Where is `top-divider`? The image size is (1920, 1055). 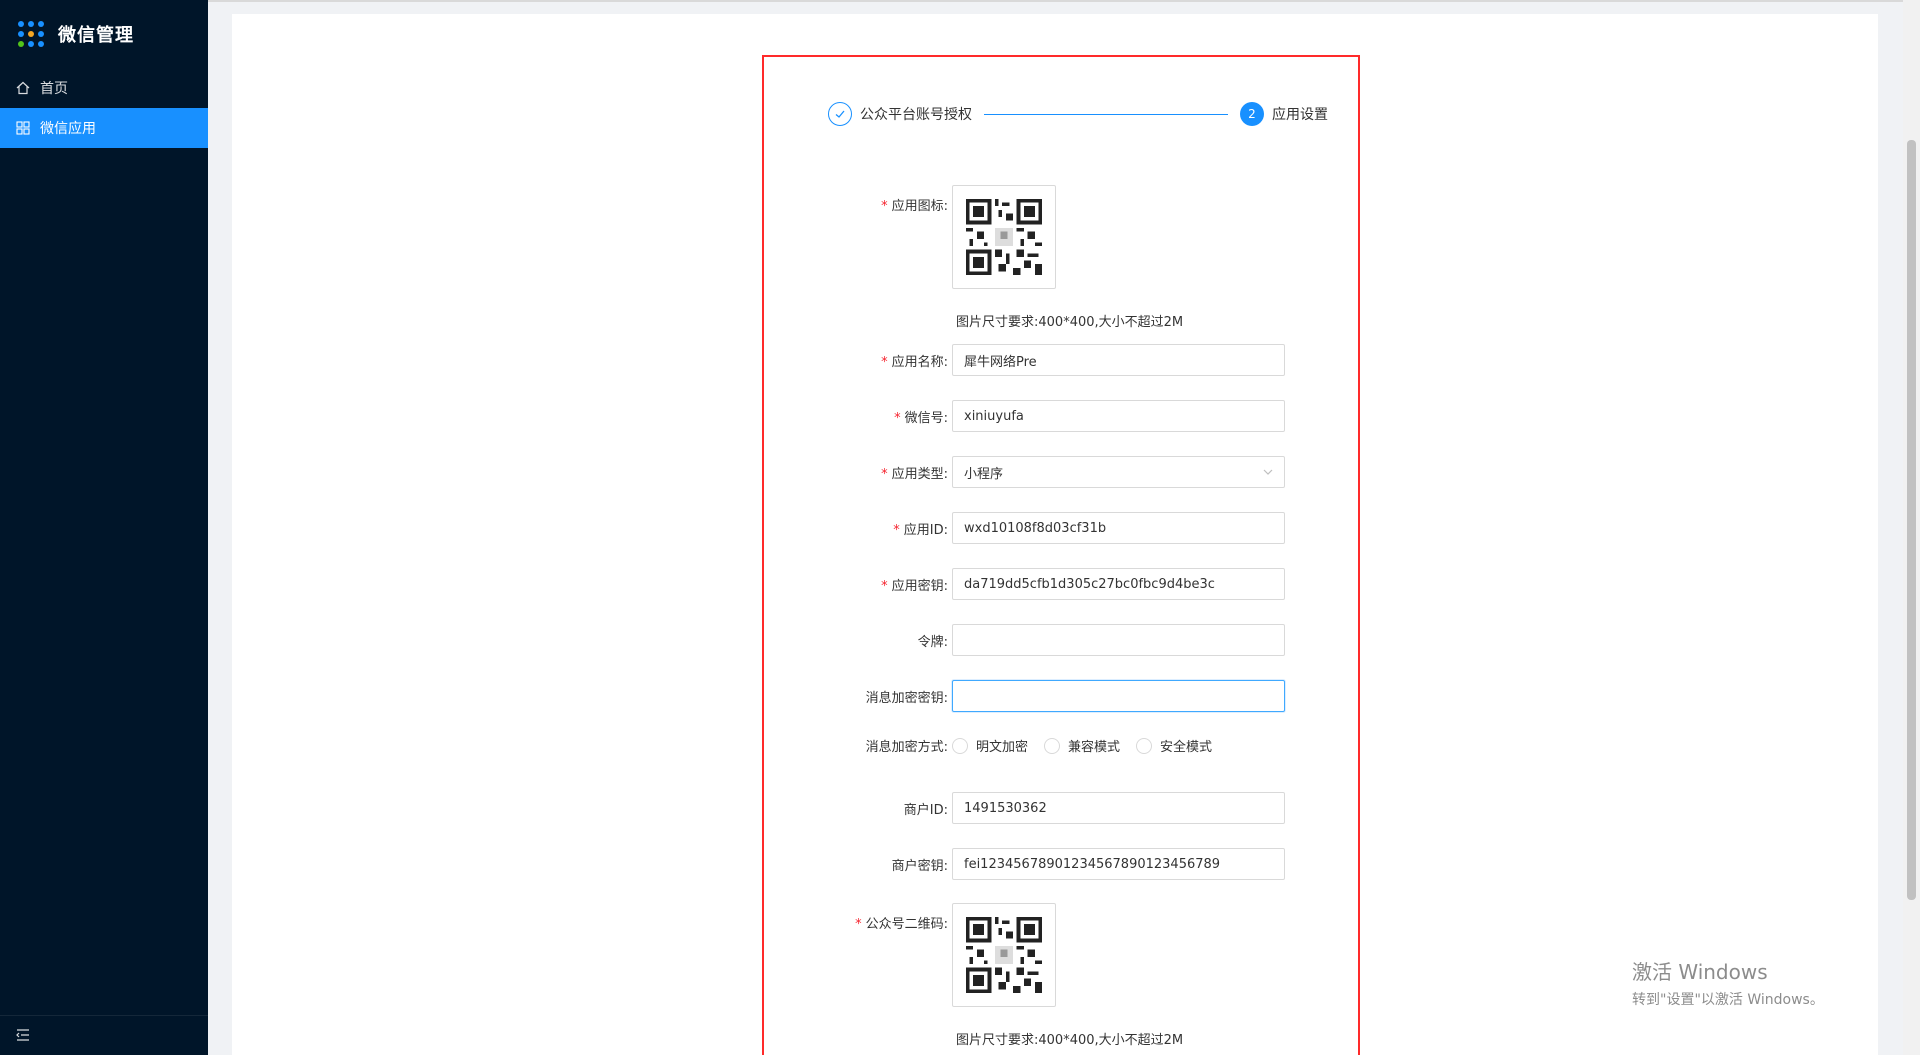
top-divider is located at coordinates (1064, 1).